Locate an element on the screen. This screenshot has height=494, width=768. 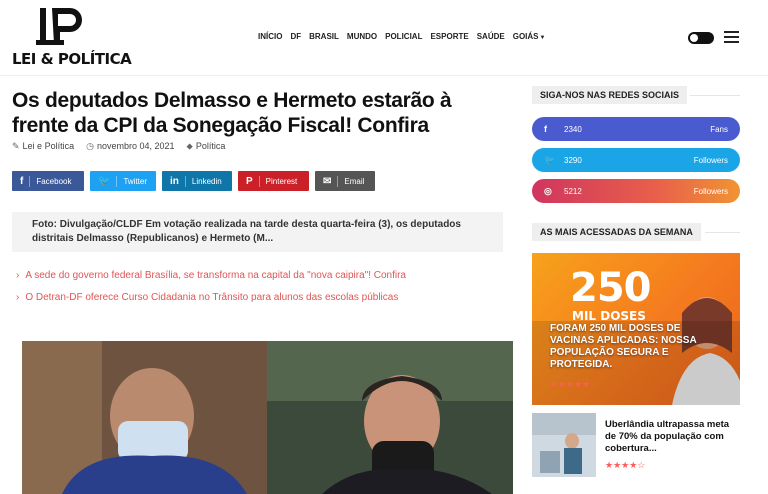
twitter-count: 3290 is located at coordinates (573, 160).